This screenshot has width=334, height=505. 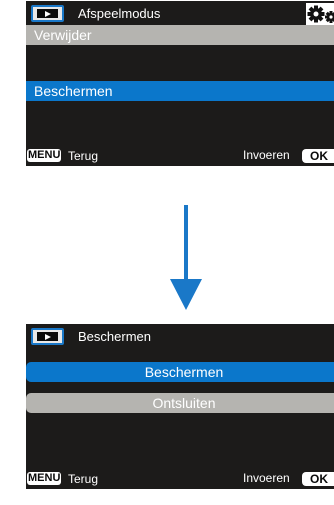 I want to click on arrow-down-icon, so click(x=186, y=257).